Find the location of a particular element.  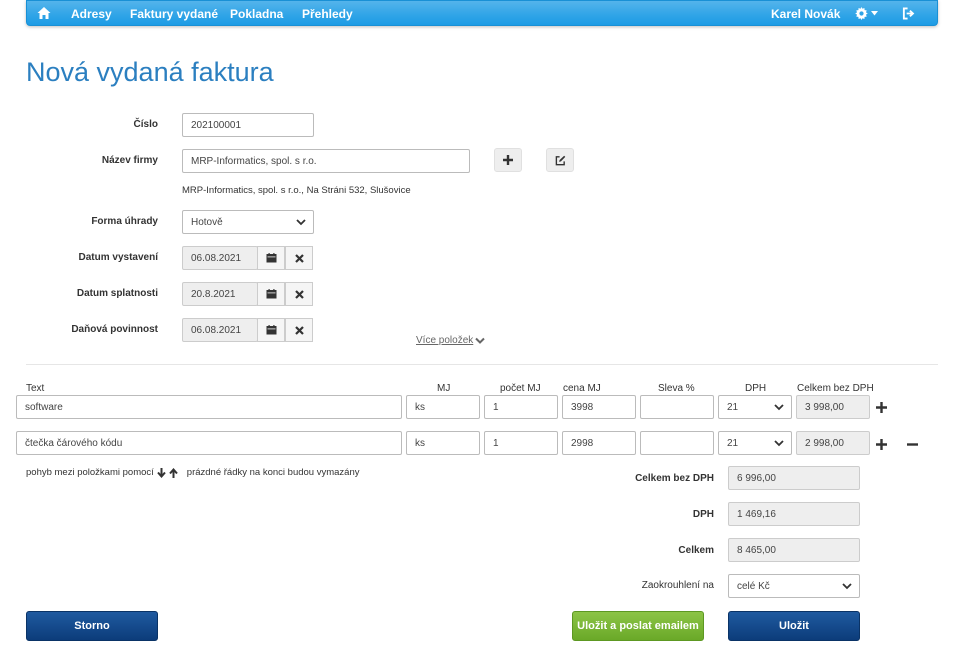

company-name-input: MRP-Informatics, spol. s r.o. is located at coordinates (326, 161).